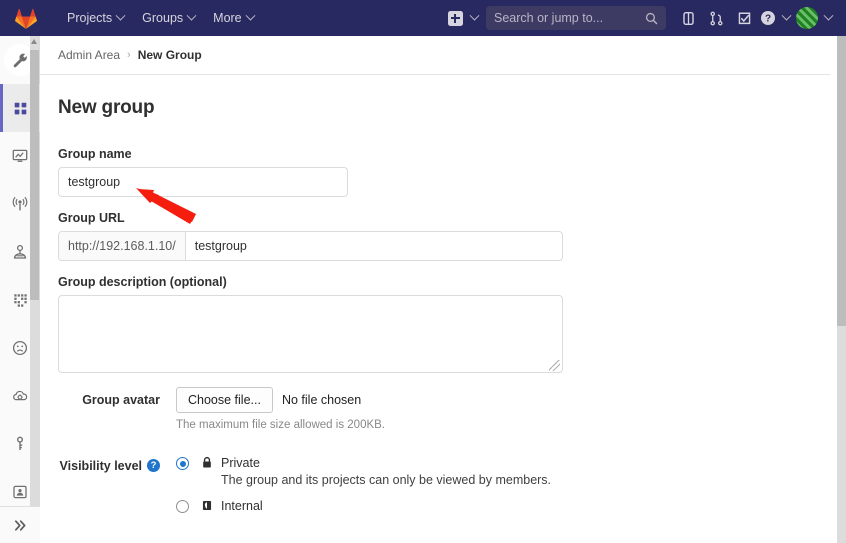 The image size is (846, 543). Describe the element at coordinates (20, 108) in the screenshot. I see `dashboard-grid-icon` at that location.